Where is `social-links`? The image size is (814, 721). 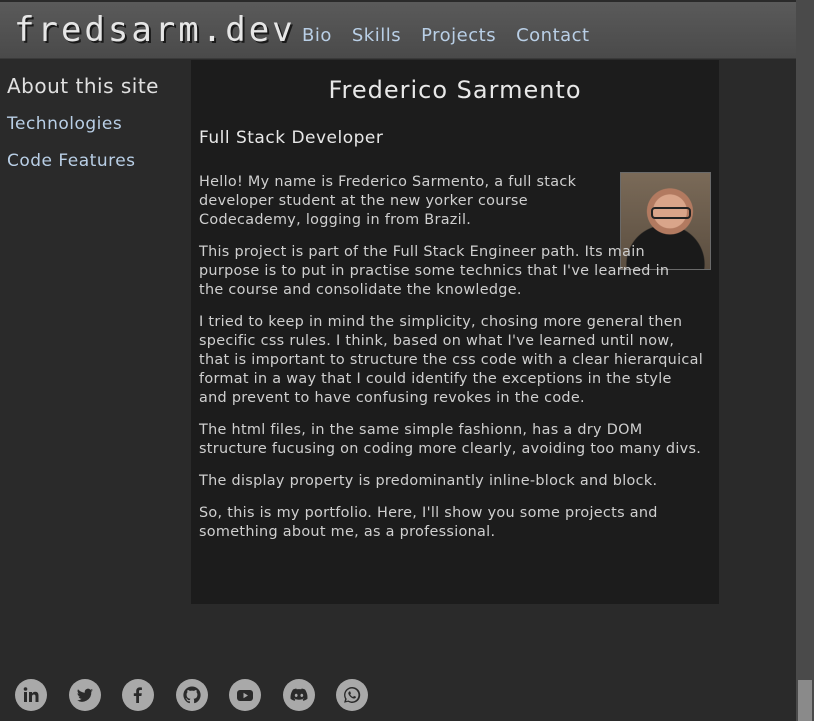
social-links is located at coordinates (202, 695).